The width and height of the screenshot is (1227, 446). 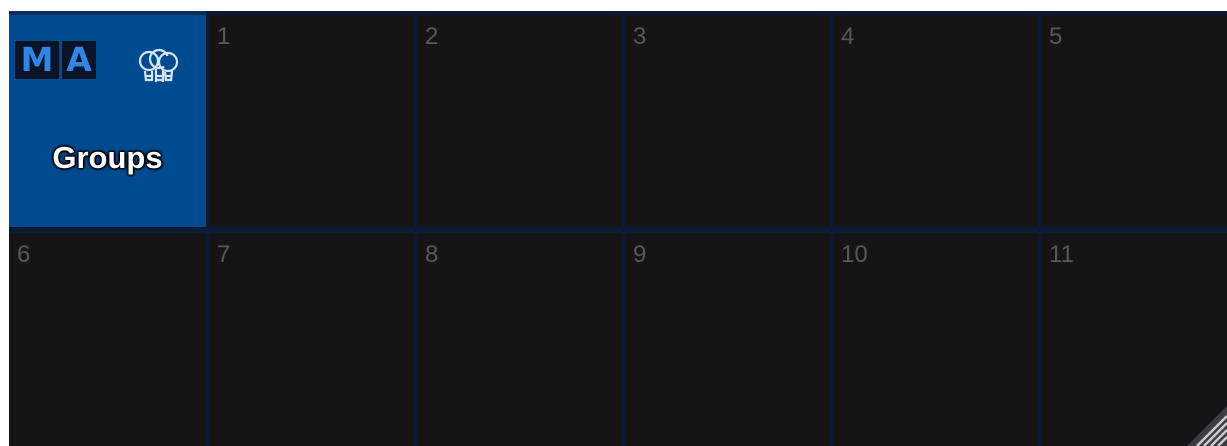 What do you see at coordinates (311, 119) in the screenshot?
I see `group-tile-1: 1` at bounding box center [311, 119].